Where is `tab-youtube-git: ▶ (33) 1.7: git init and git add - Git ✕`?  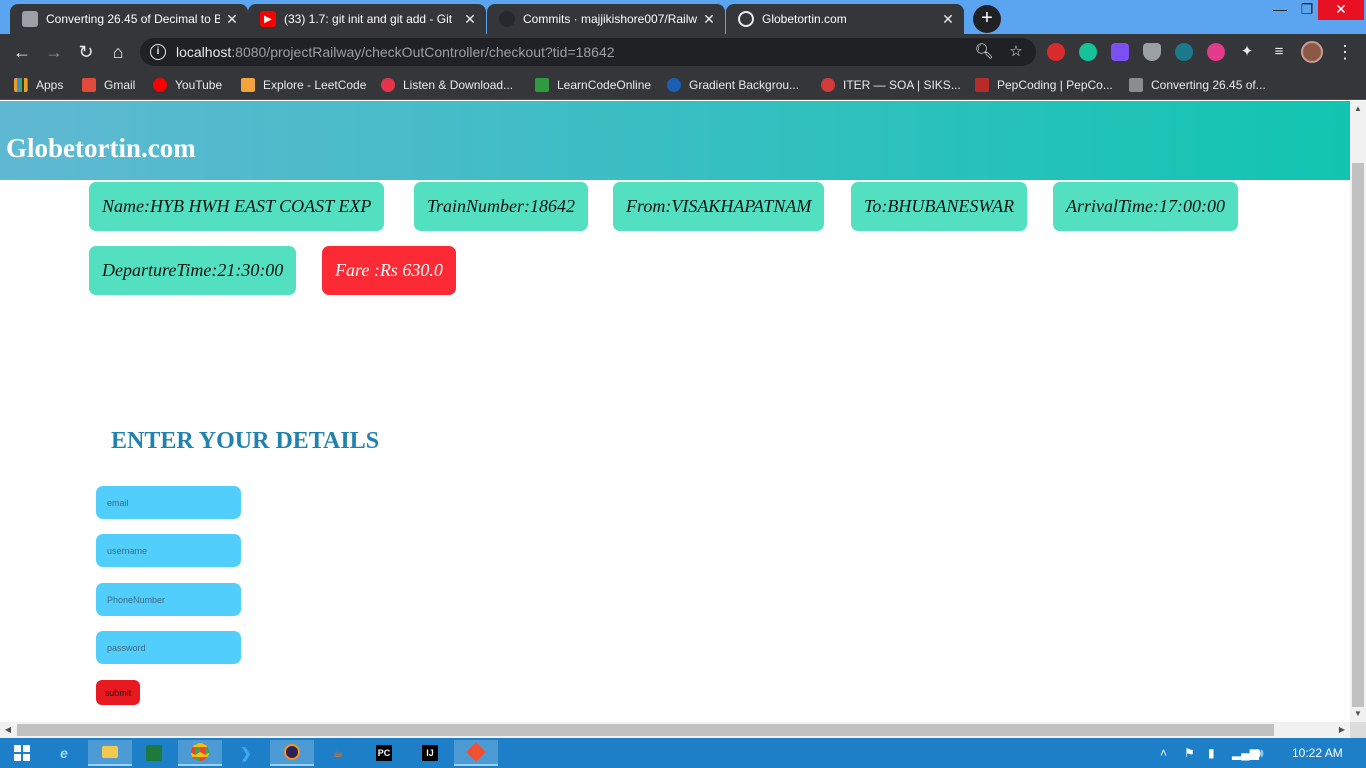
tab-youtube-git: ▶ (33) 1.7: git init and git add - Git ✕ is located at coordinates (367, 19).